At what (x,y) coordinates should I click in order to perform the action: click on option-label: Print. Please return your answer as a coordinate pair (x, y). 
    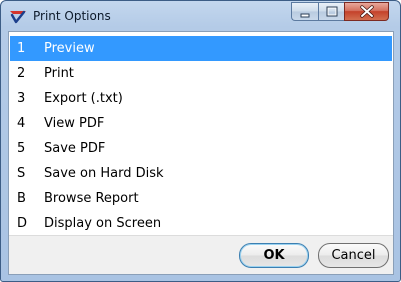
    Looking at the image, I should click on (59, 73).